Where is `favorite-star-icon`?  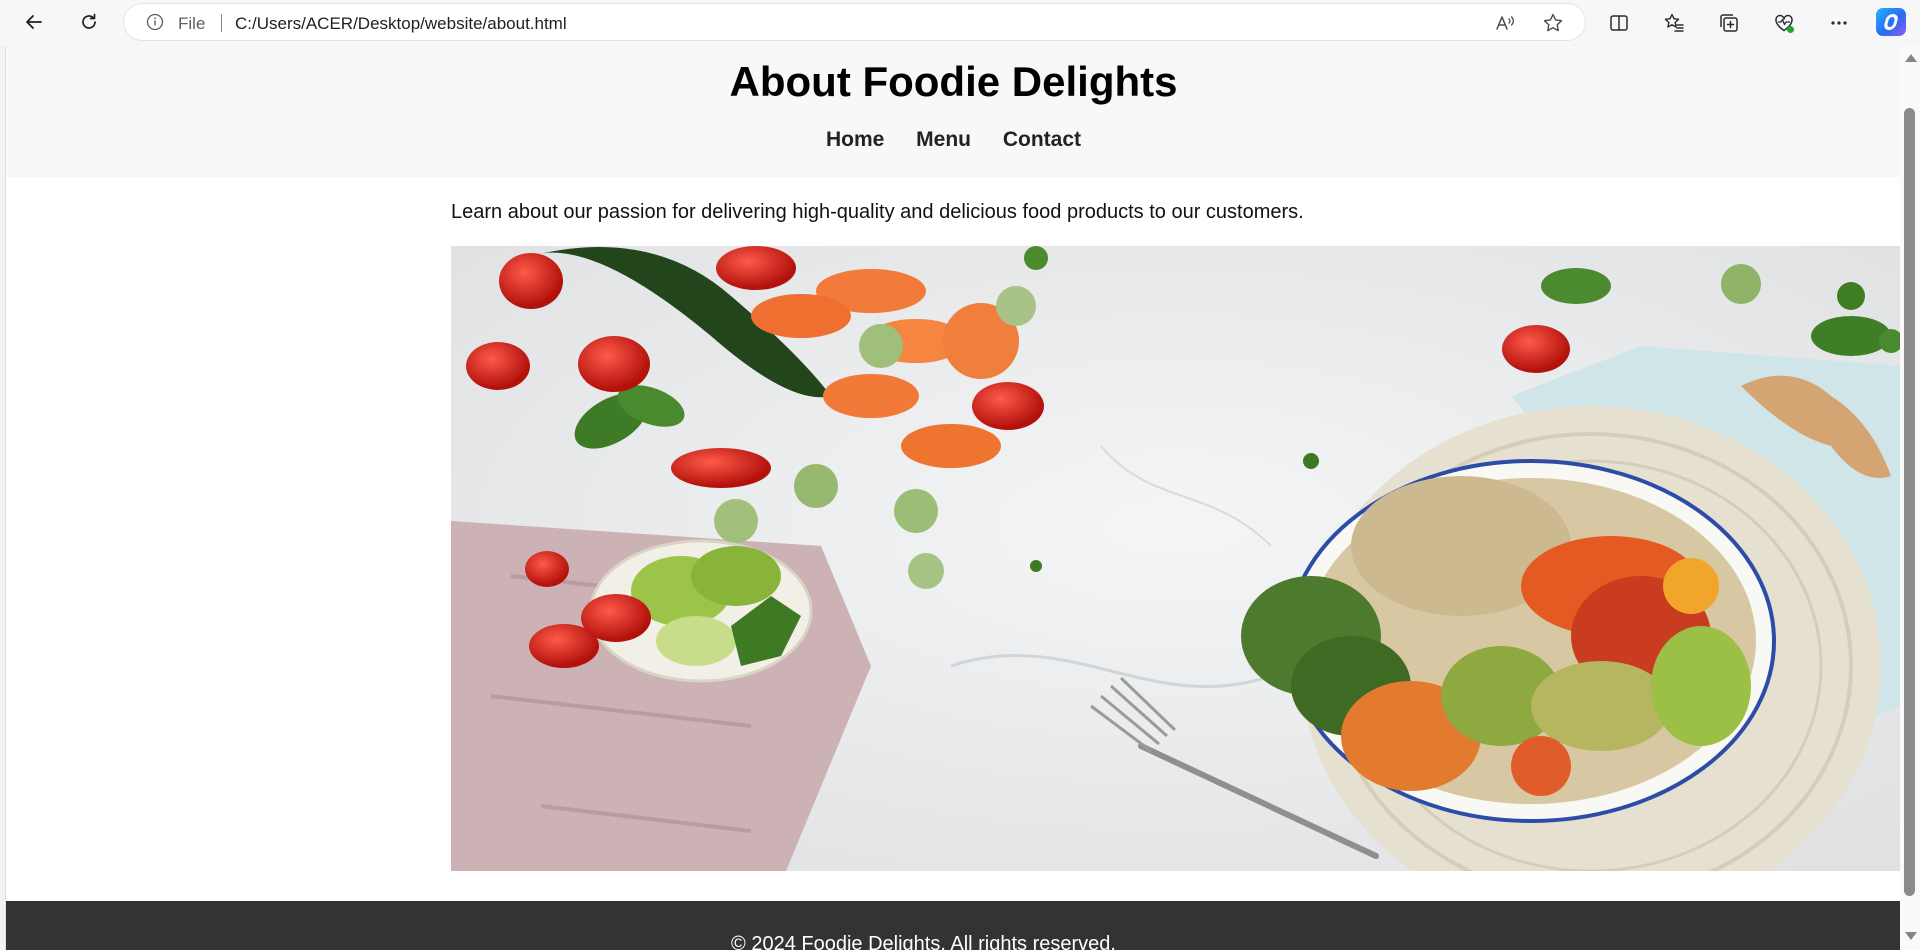
favorite-star-icon is located at coordinates (1553, 22).